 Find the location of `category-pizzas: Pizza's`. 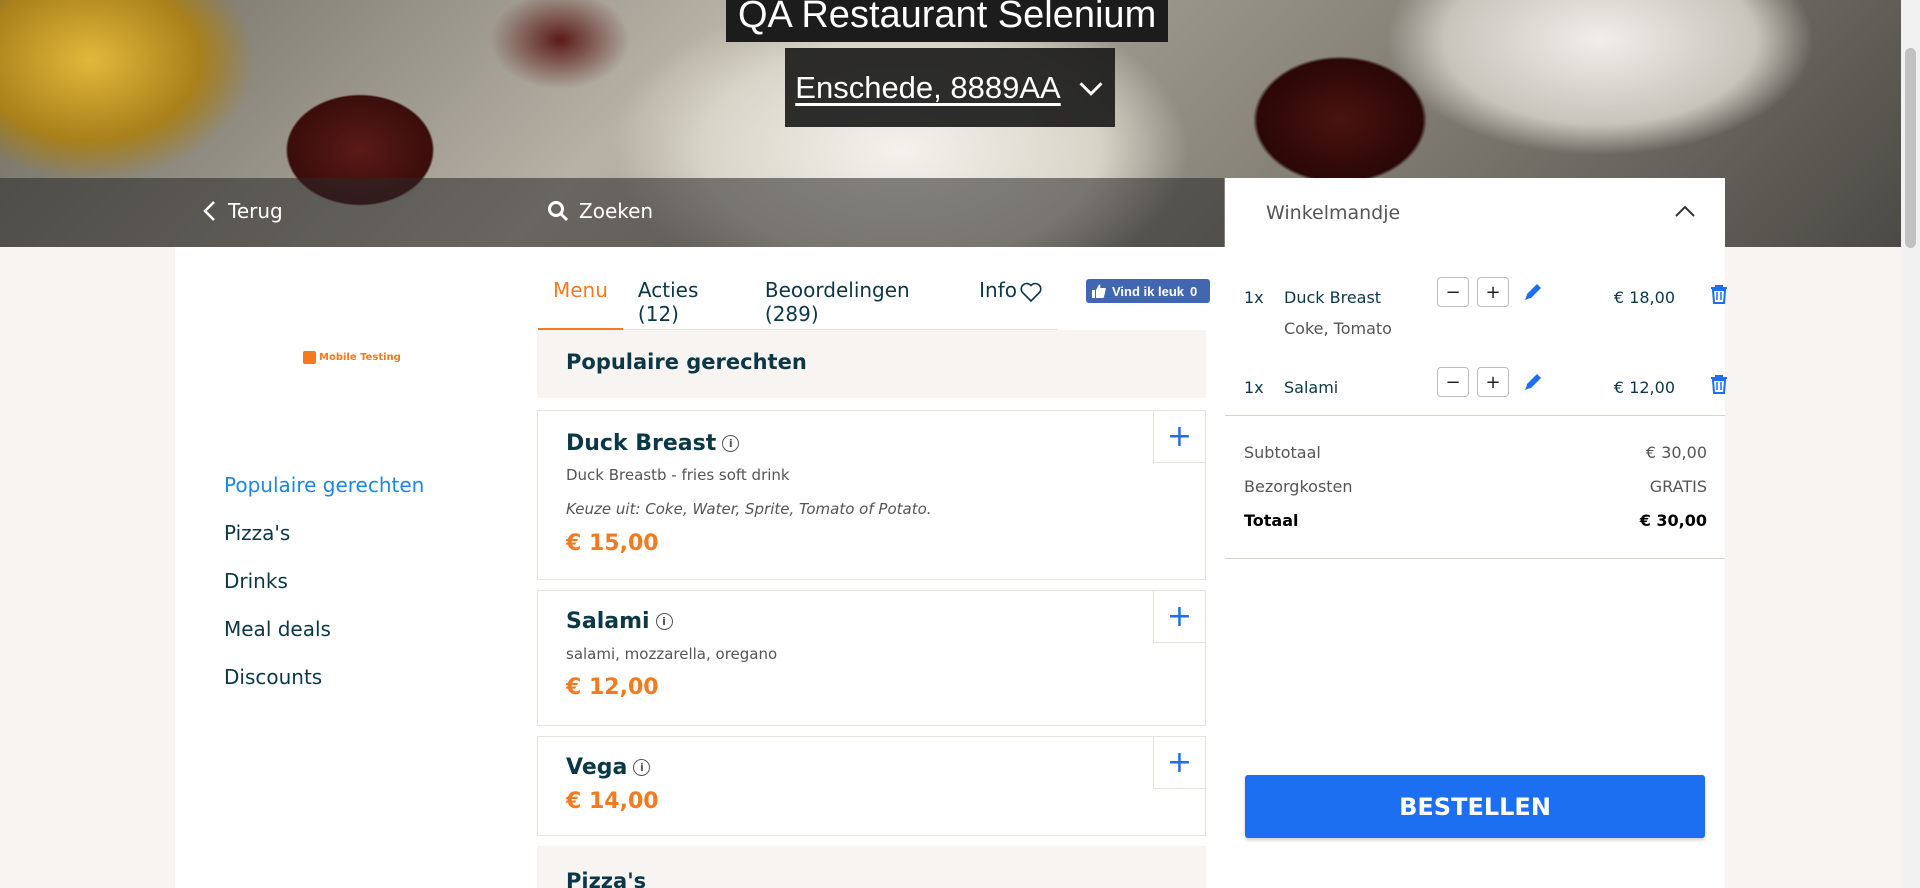

category-pizzas: Pizza's is located at coordinates (324, 542).